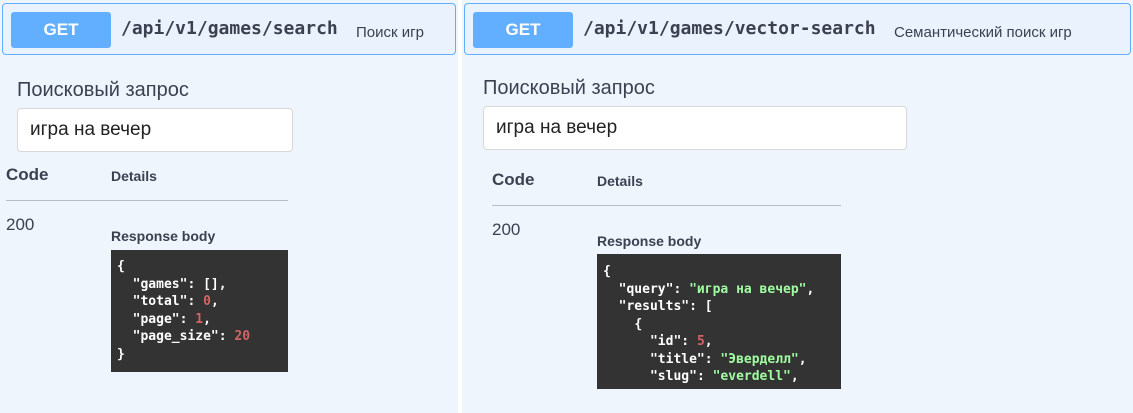  Describe the element at coordinates (729, 28) in the screenshot. I see `endpoint-path: /api/v1/games/vector-search` at that location.